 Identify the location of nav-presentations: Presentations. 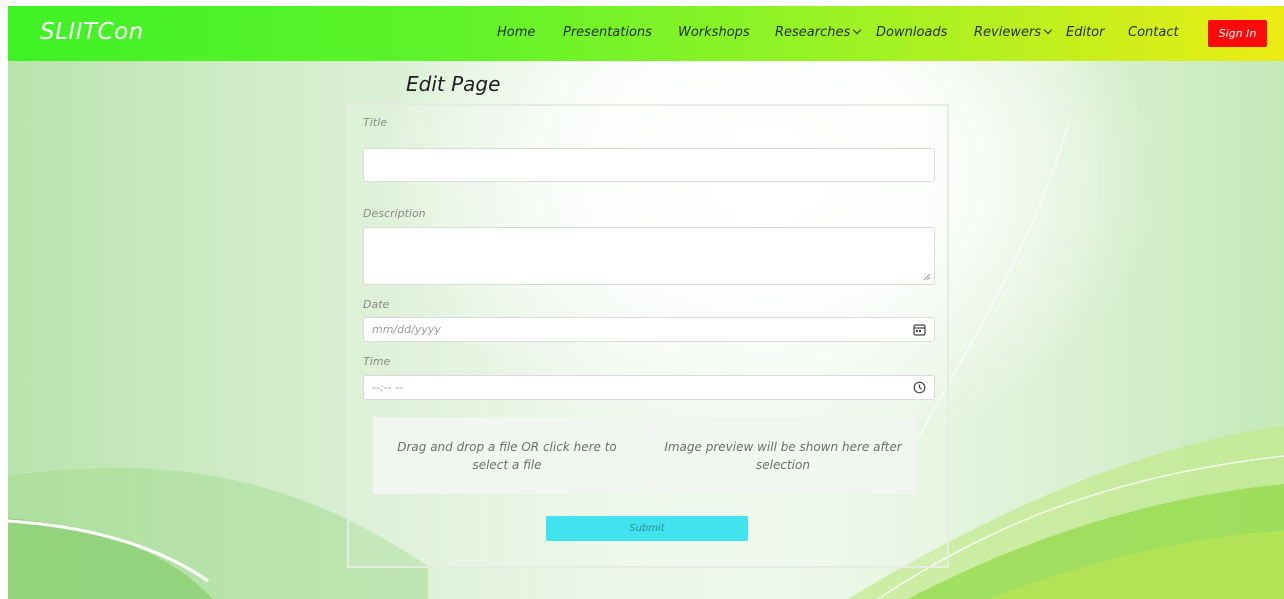
(607, 32).